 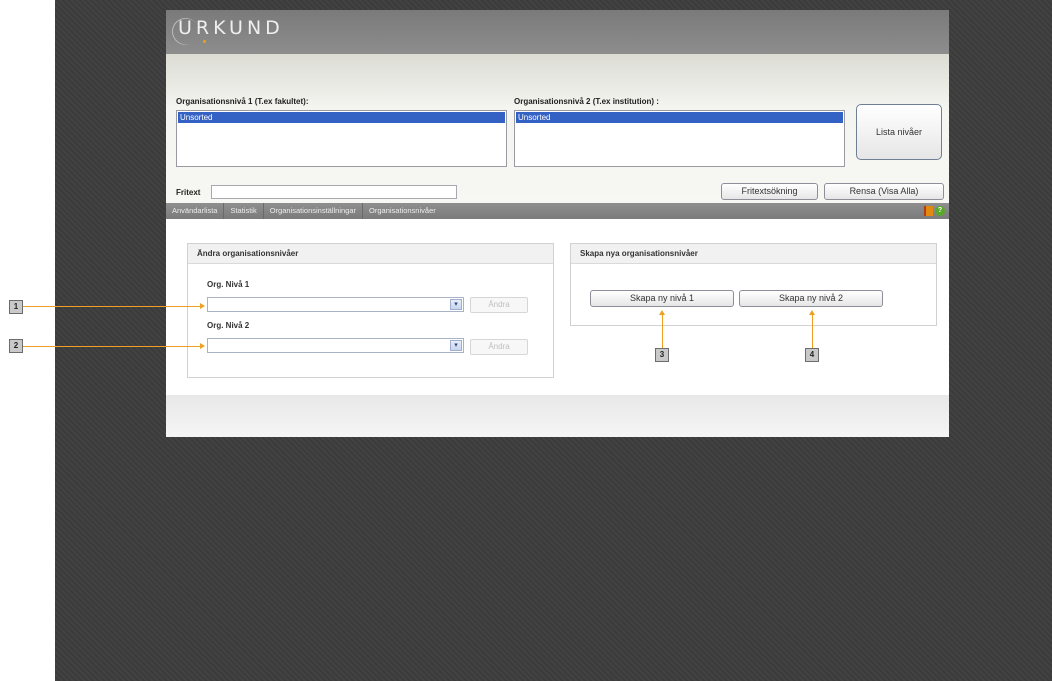 What do you see at coordinates (769, 191) in the screenshot?
I see `fritext-search-button: Fritextsökning` at bounding box center [769, 191].